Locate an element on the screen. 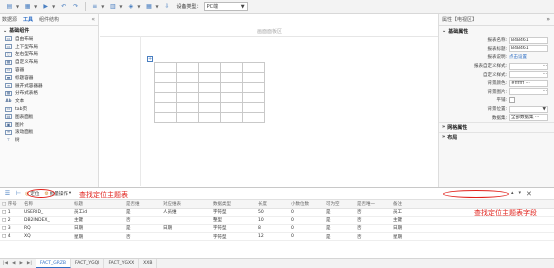  prop-row: 数据集: 全部数据集 ··· is located at coordinates (496, 117).